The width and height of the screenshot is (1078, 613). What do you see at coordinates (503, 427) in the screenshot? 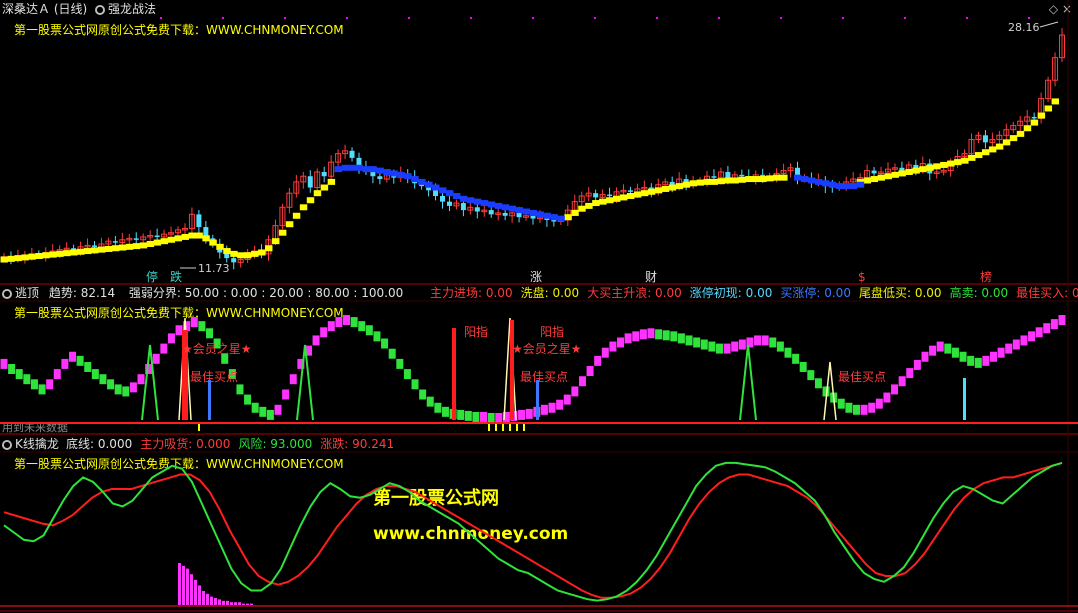
I see `yellow-tick` at bounding box center [503, 427].